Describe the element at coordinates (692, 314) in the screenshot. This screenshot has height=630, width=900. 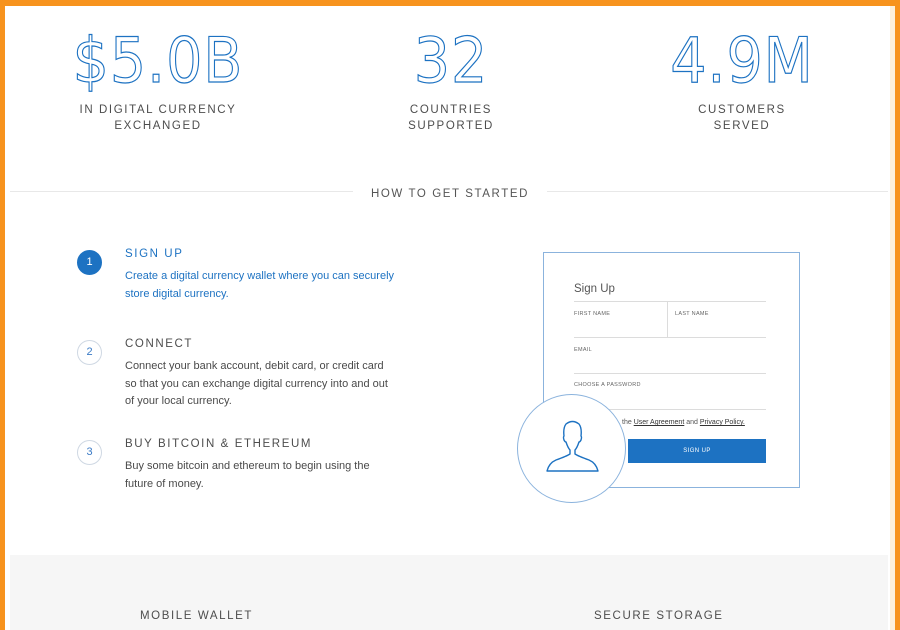
I see `last-name-label: LAST NAME` at that location.